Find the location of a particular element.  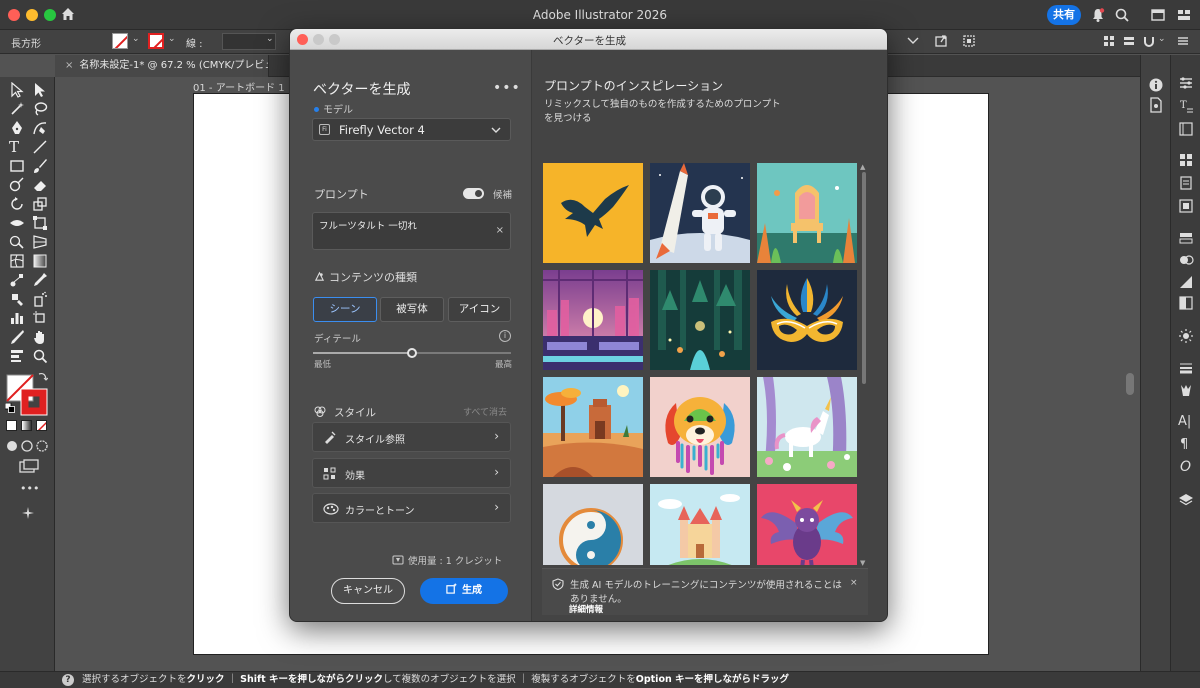

document-tab: × 名称未設定-1* @ 67.2 % (CMYK/プレビュー) is located at coordinates (162, 66).